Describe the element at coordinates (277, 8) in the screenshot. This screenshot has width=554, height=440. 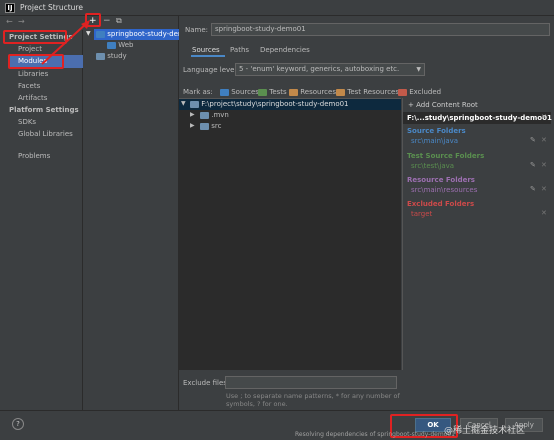
I see `title-bar: IJ Project Structure` at that location.